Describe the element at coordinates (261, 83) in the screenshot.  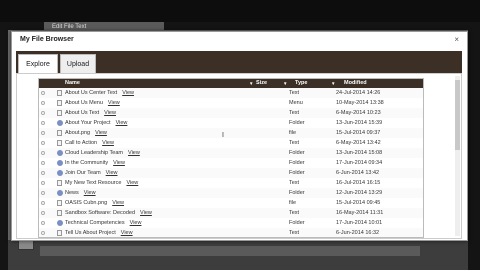
I see `column-header-size: Size` at that location.